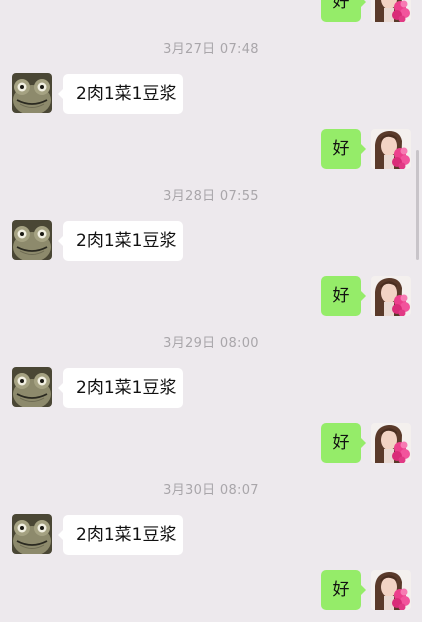 This screenshot has width=422, height=622. Describe the element at coordinates (211, 490) in the screenshot. I see `message-timestamp: 3月30日 08:07` at that location.